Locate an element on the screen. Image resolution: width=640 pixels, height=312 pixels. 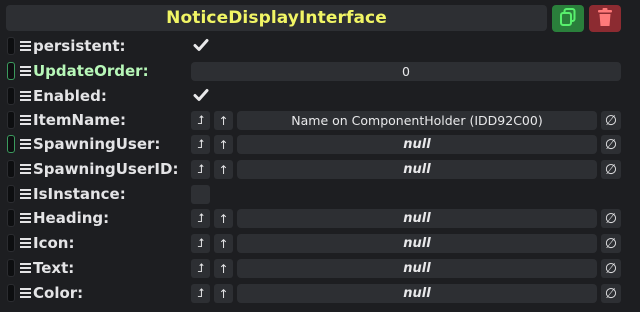
field-row: Color: ⮥ ↑ null ∅ is located at coordinates (320, 294).